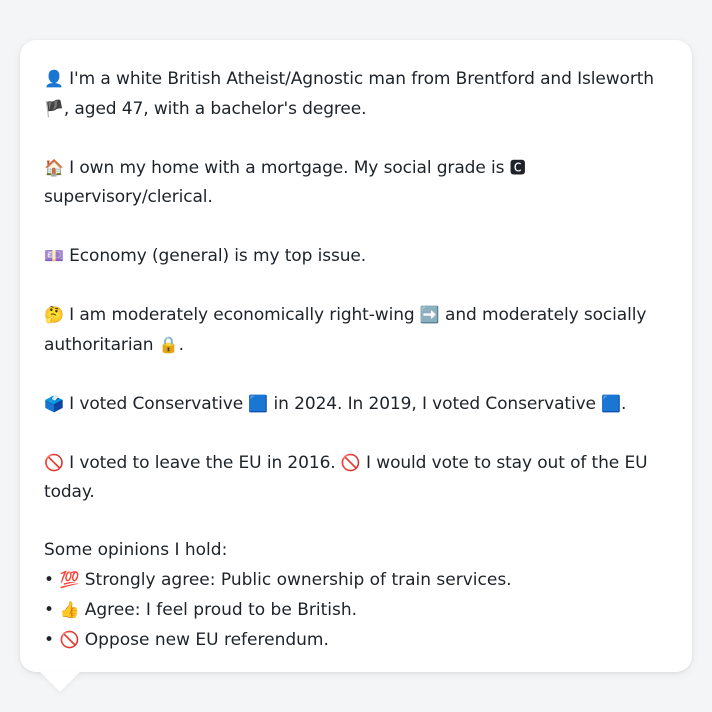  What do you see at coordinates (242, 315) in the screenshot?
I see `ideology-text-1: I am moderately economically right-wing` at bounding box center [242, 315].